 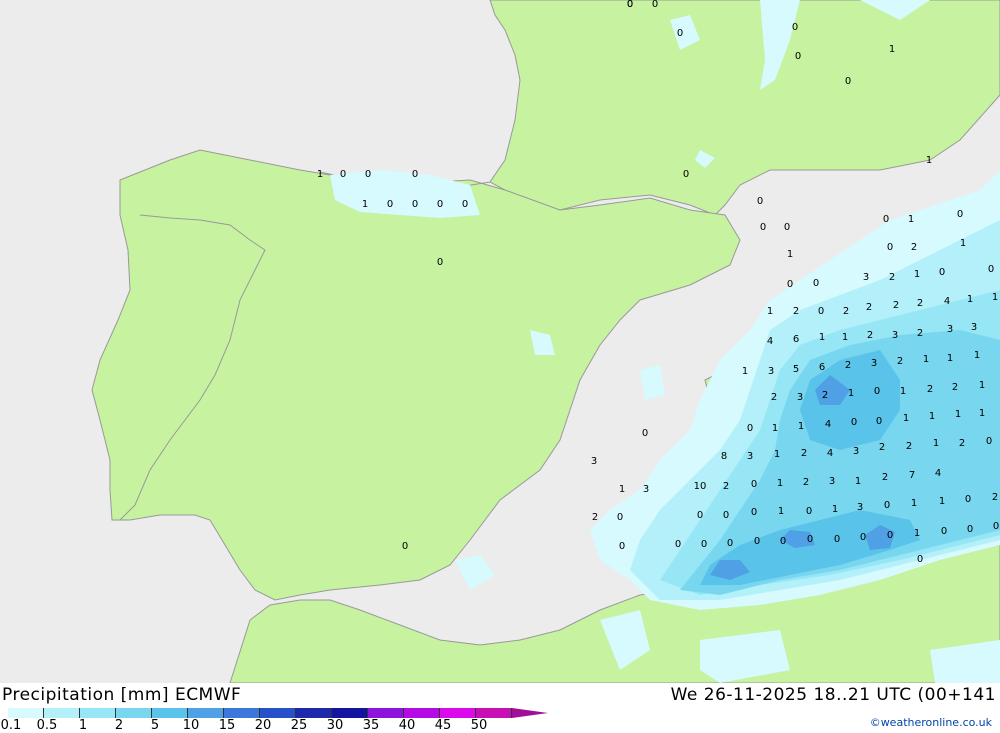 I want to click on legend-tick-label: 10, so click(x=191, y=725).